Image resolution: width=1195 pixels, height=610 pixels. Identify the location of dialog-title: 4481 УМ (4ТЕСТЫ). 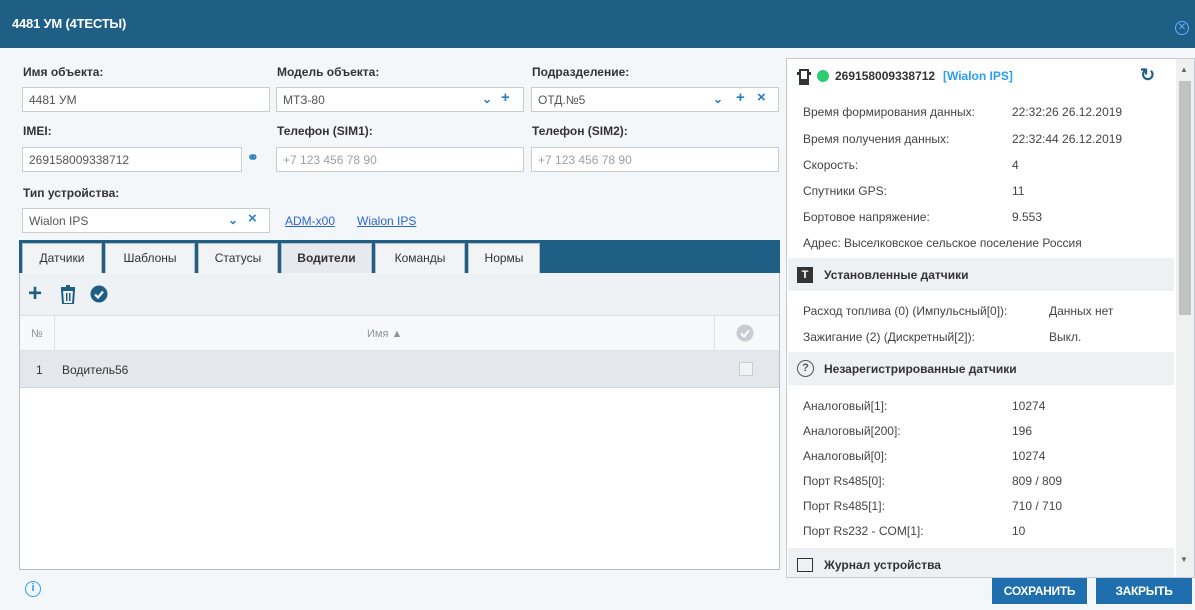
(69, 23).